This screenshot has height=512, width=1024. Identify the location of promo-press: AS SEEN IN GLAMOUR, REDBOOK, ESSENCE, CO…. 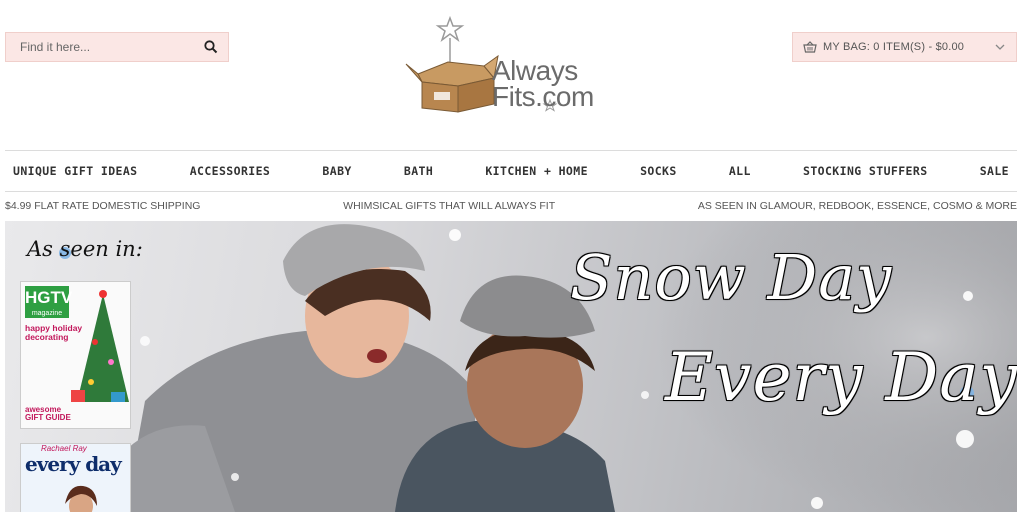
(857, 206).